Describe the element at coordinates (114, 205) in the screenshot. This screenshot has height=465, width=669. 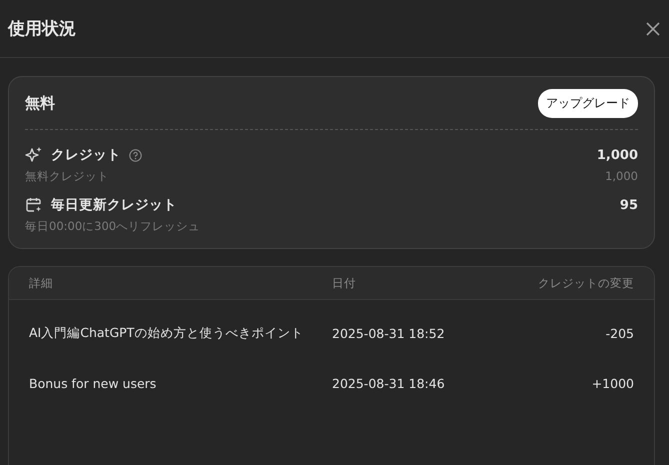
I see `credit-label: 毎日更新クレジット` at that location.